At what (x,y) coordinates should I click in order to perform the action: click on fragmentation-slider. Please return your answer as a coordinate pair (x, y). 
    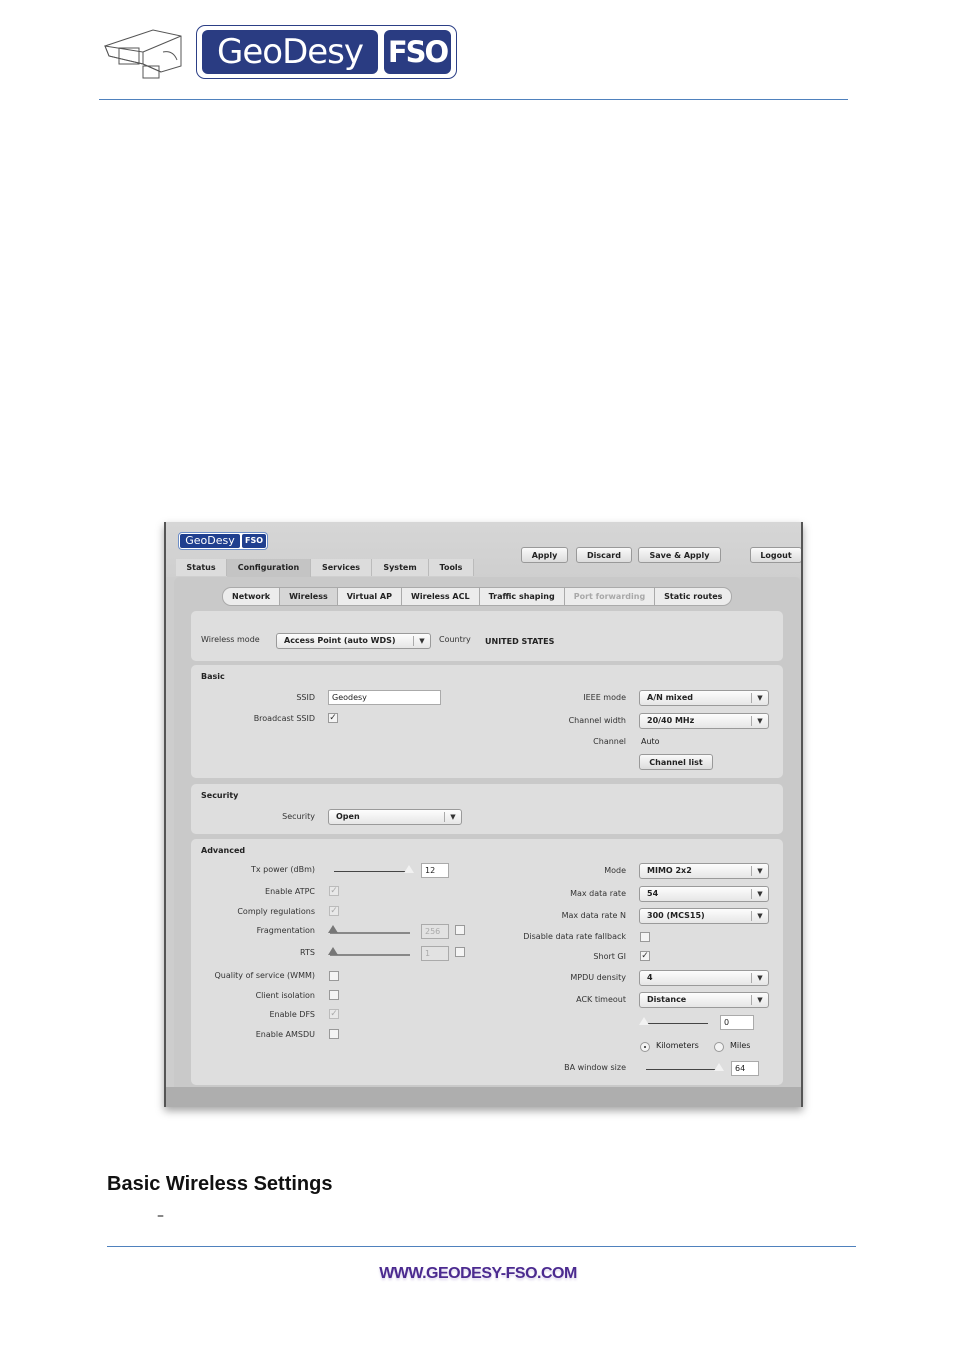
    Looking at the image, I should click on (370, 933).